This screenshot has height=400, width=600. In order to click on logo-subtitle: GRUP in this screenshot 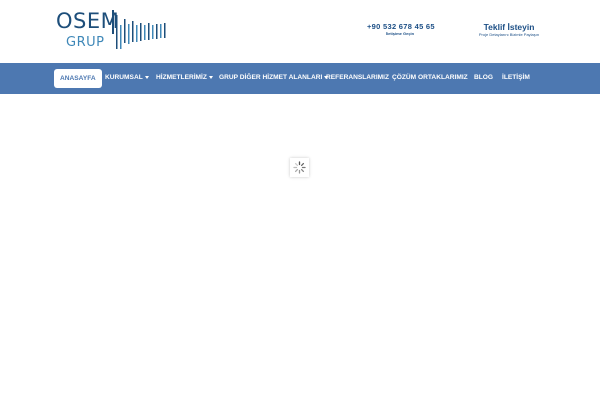, I will do `click(85, 42)`.